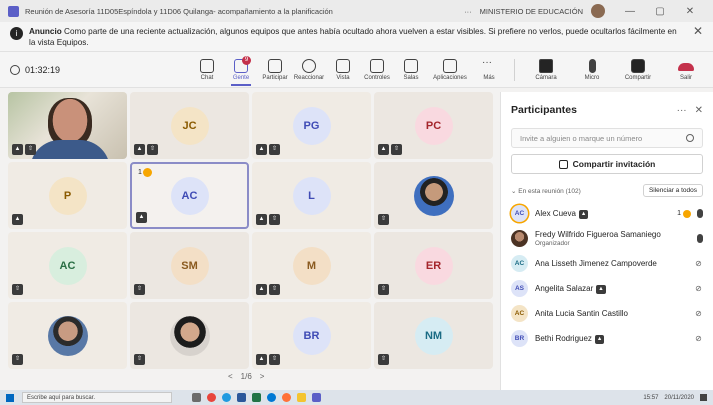 This screenshot has width=713, height=405. Describe the element at coordinates (660, 11) in the screenshot. I see `restore-button: ▢` at that location.